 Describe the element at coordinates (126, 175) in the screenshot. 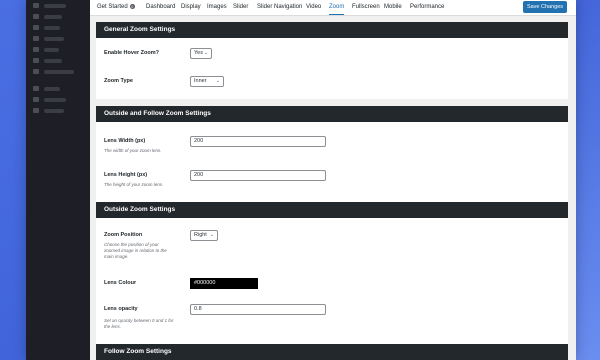

I see `field-label: Lens Height (px)` at that location.